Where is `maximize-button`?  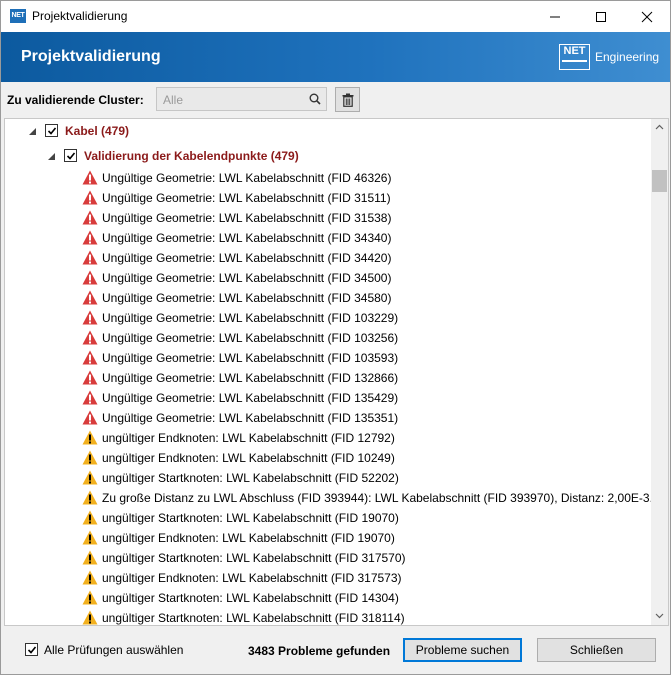
maximize-button is located at coordinates (601, 16).